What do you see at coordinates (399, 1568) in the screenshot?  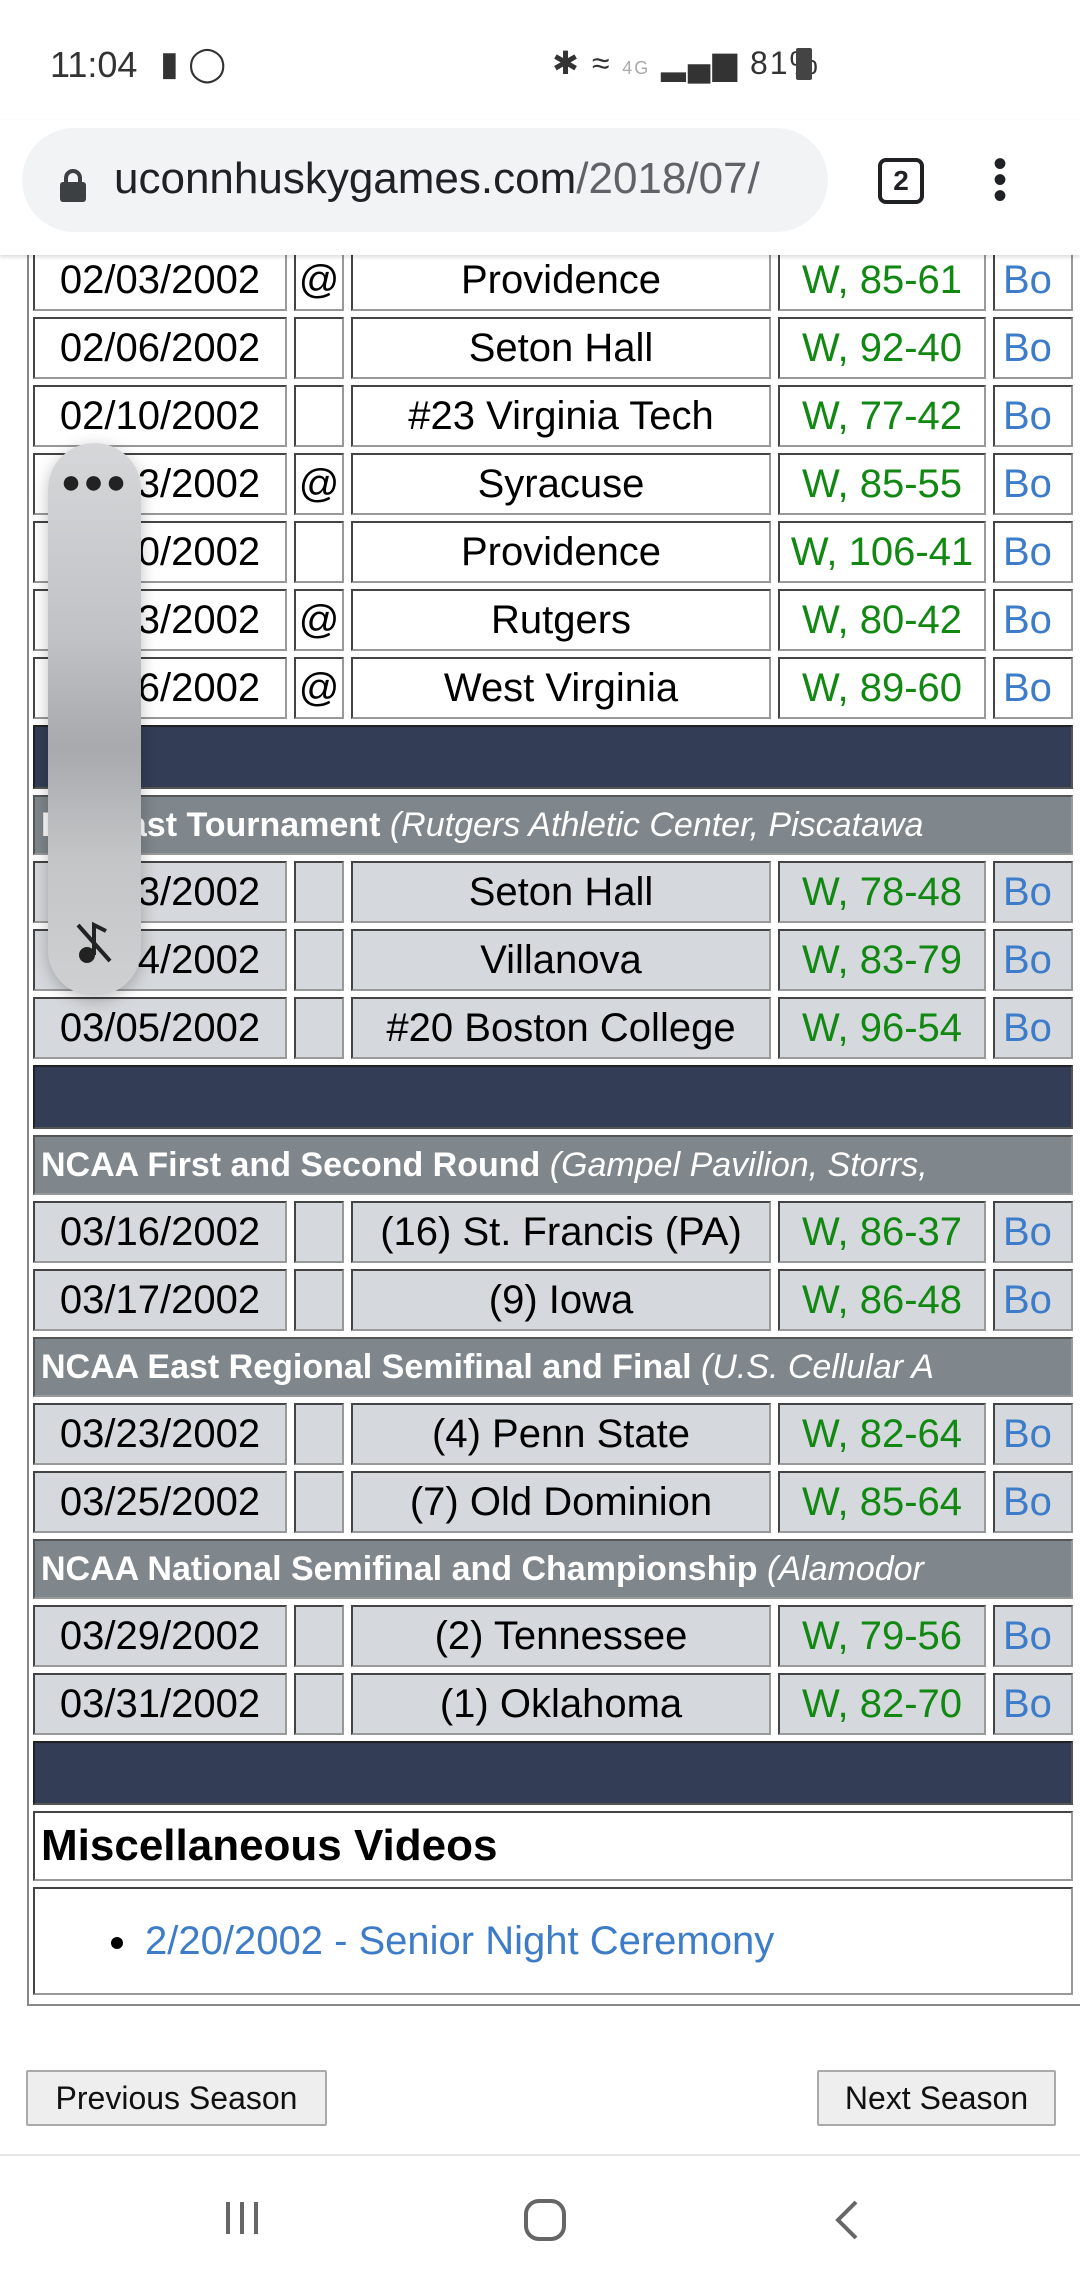 I see `section-title: NCAA National Semifinal and Championship` at bounding box center [399, 1568].